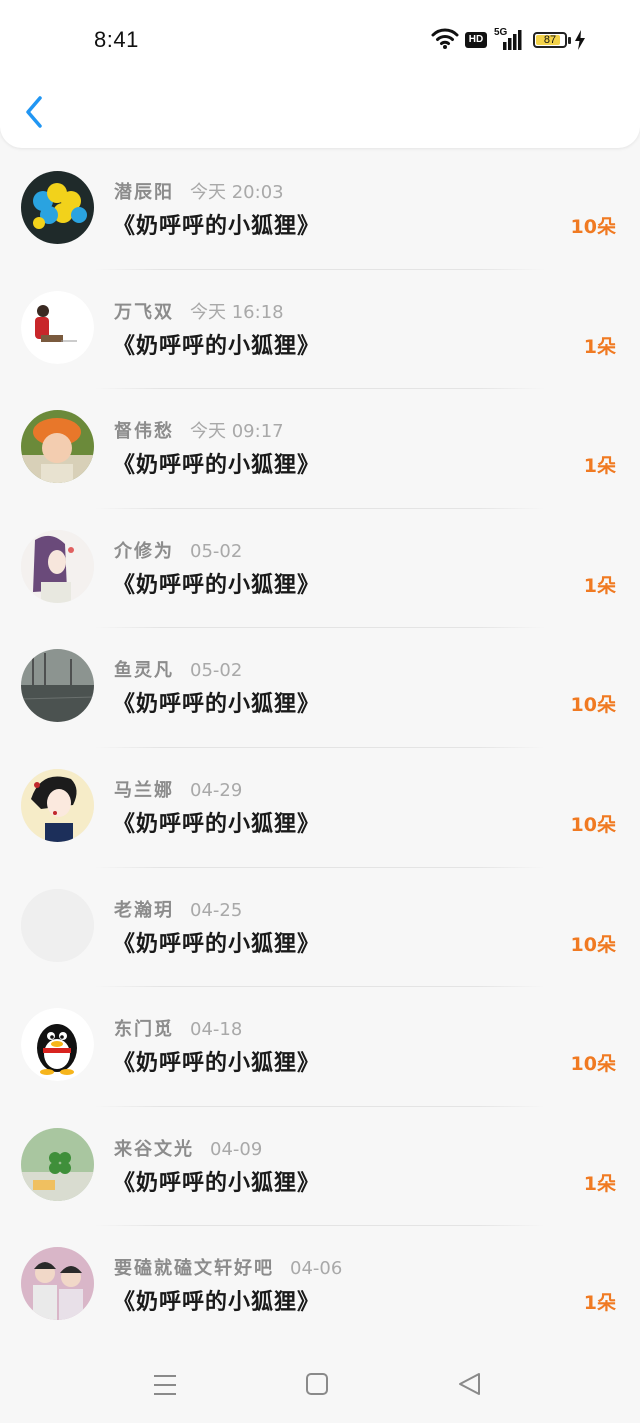  Describe the element at coordinates (476, 40) in the screenshot. I see `hd-badge: HD` at that location.